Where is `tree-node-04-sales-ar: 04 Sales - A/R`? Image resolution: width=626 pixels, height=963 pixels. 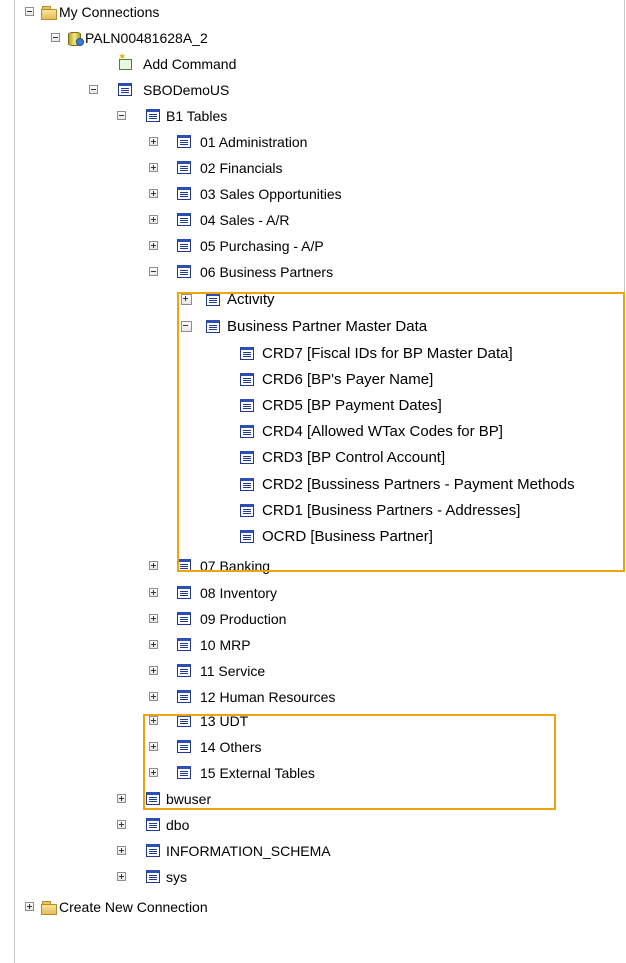 tree-node-04-sales-ar: 04 Sales - A/R is located at coordinates (312, 220).